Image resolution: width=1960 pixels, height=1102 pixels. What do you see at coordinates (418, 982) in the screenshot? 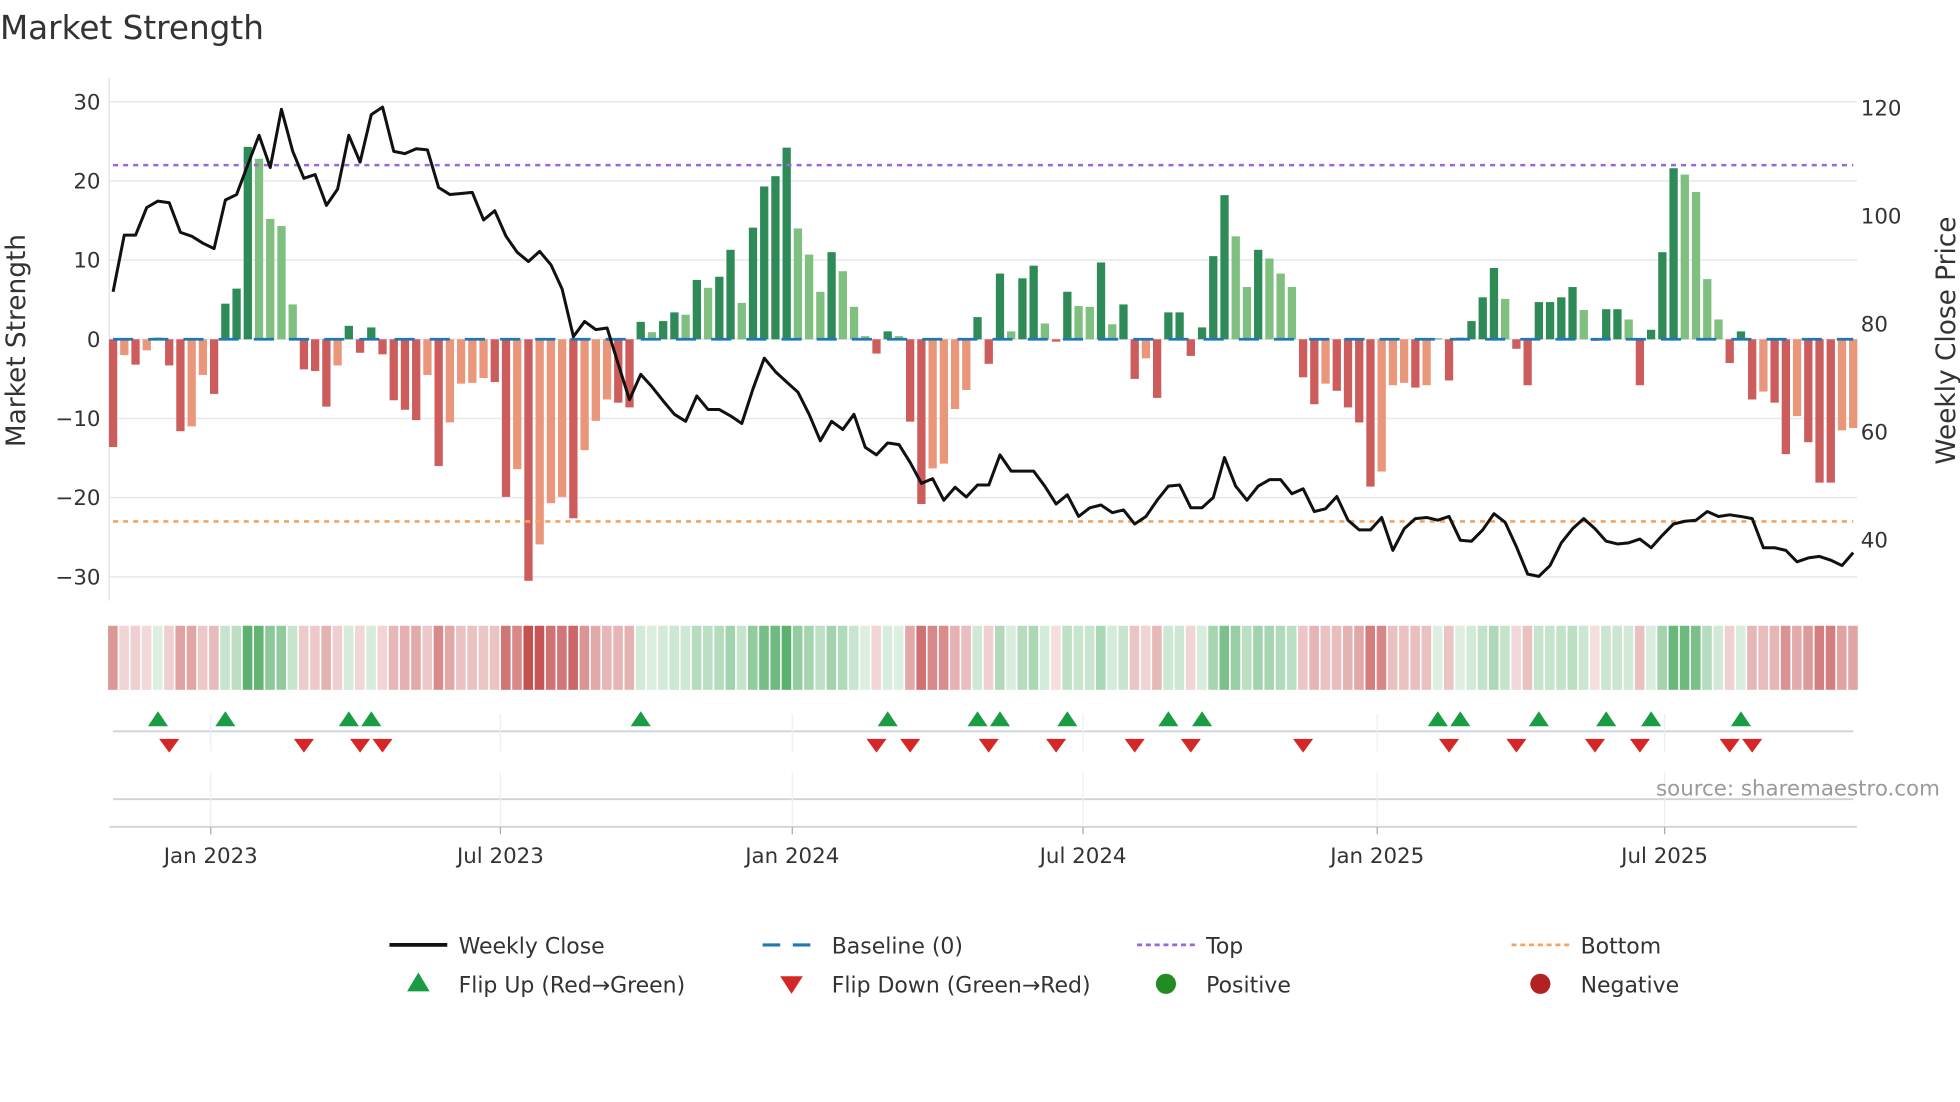
I see `flip-up-legend-icon` at bounding box center [418, 982].